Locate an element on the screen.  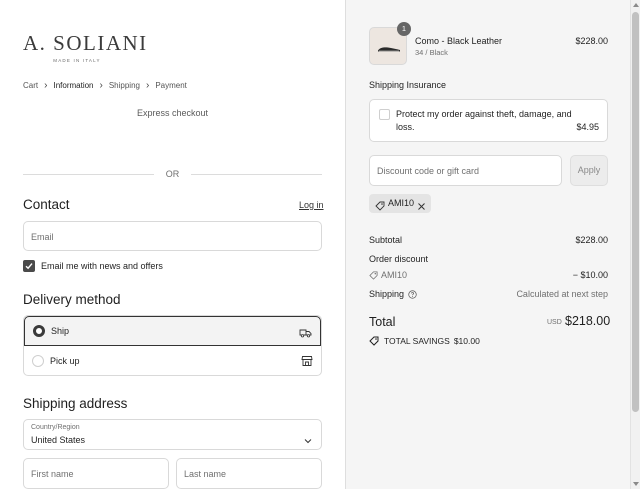
order-discount-label: Order discount is located at coordinates (399, 259).